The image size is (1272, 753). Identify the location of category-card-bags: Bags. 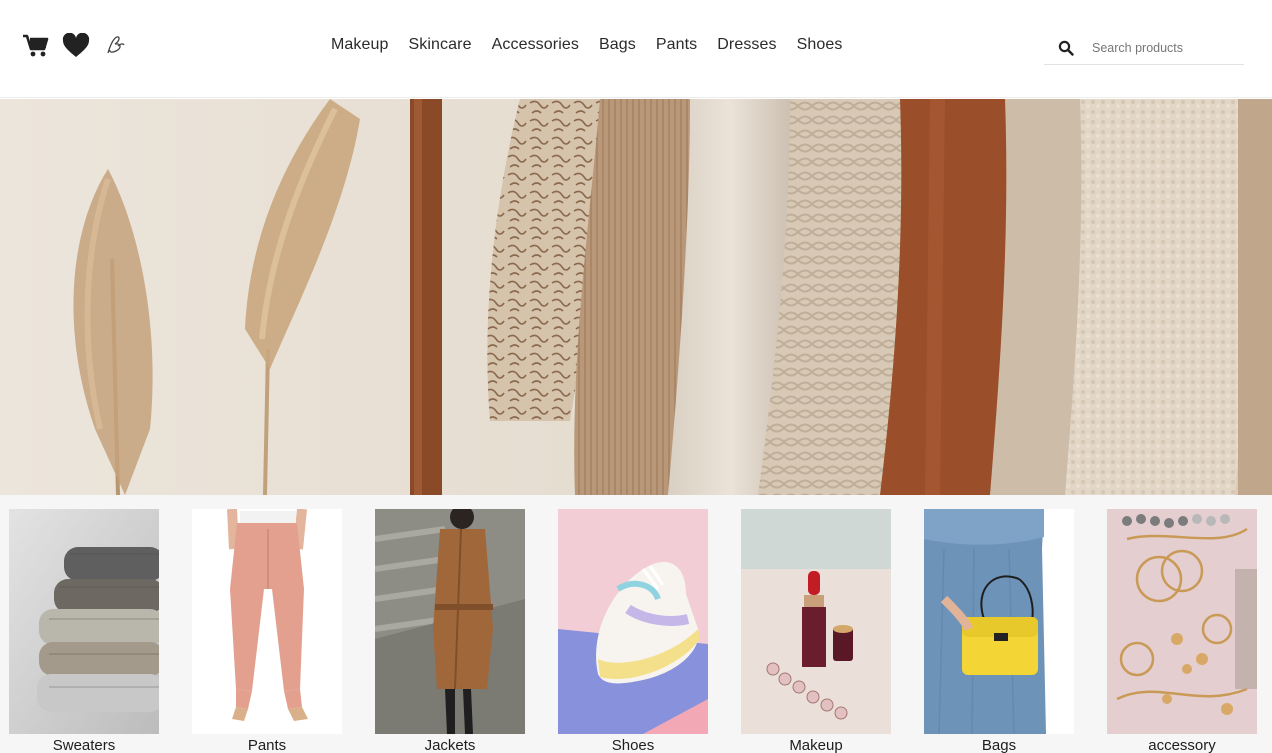
(999, 631).